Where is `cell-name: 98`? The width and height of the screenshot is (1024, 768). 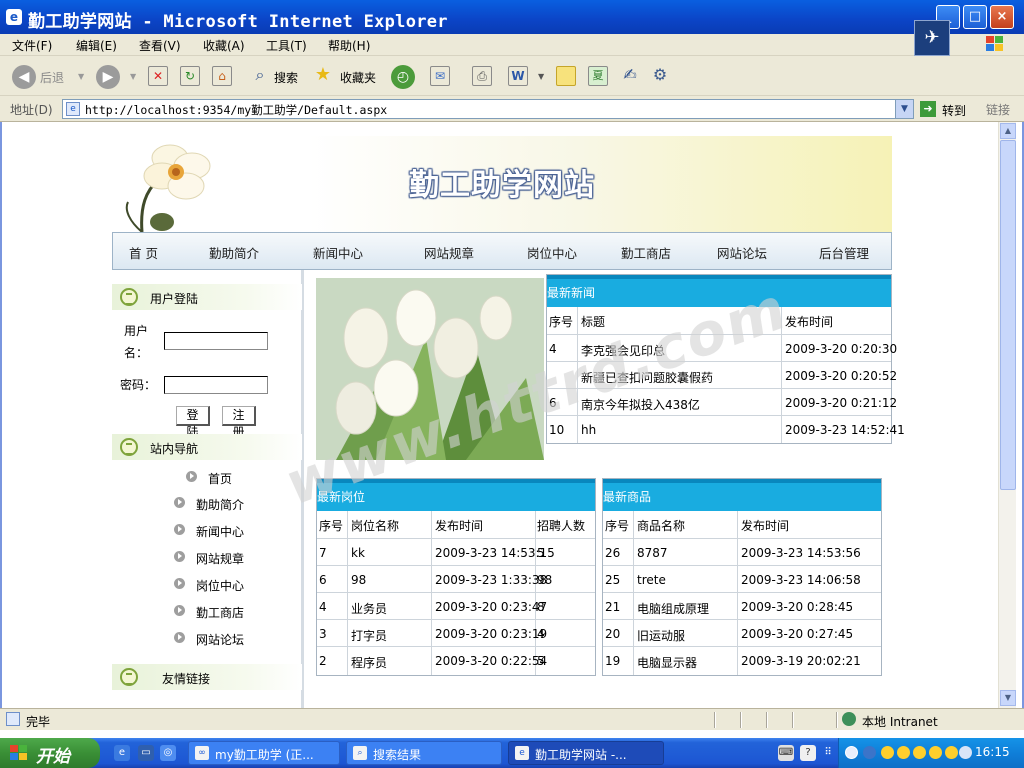 cell-name: 98 is located at coordinates (358, 580).